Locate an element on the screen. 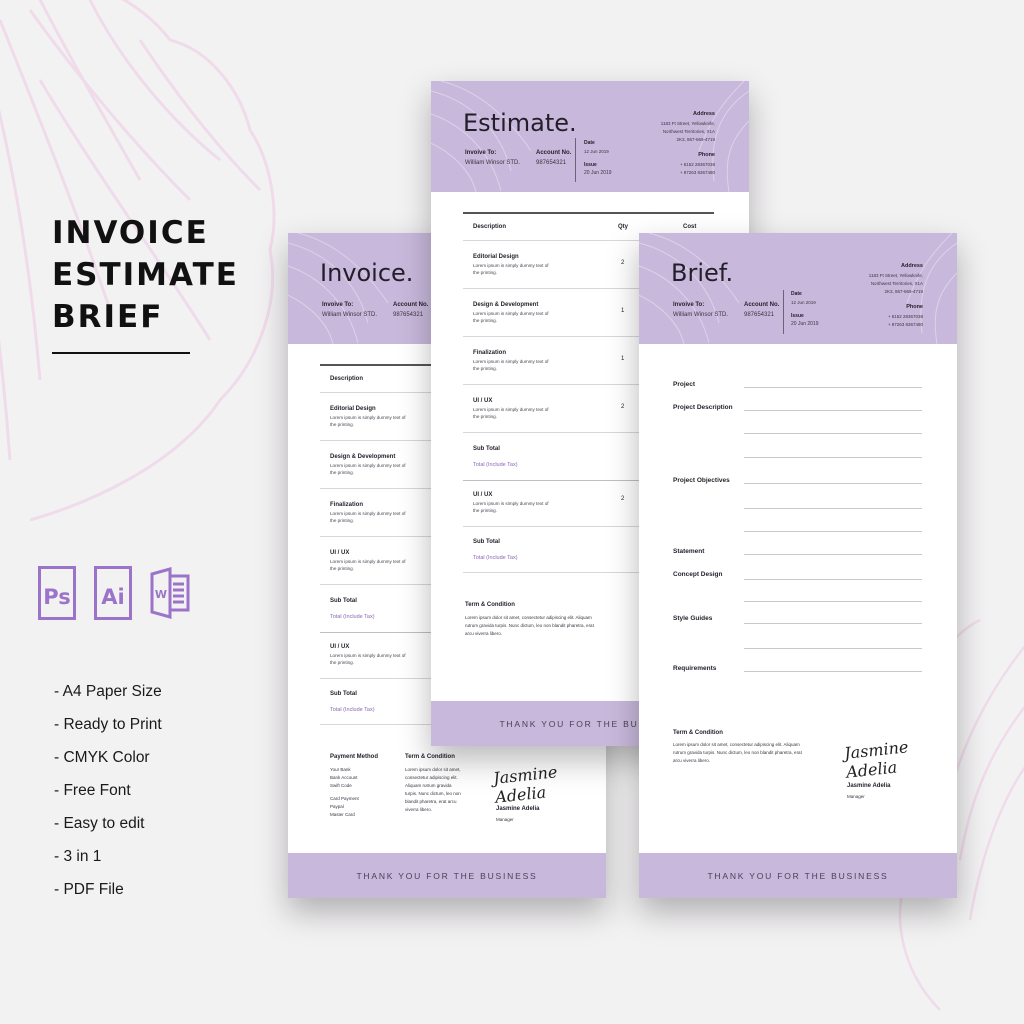 This screenshot has width=1024, height=1024. issue-label: Issue is located at coordinates (797, 316).